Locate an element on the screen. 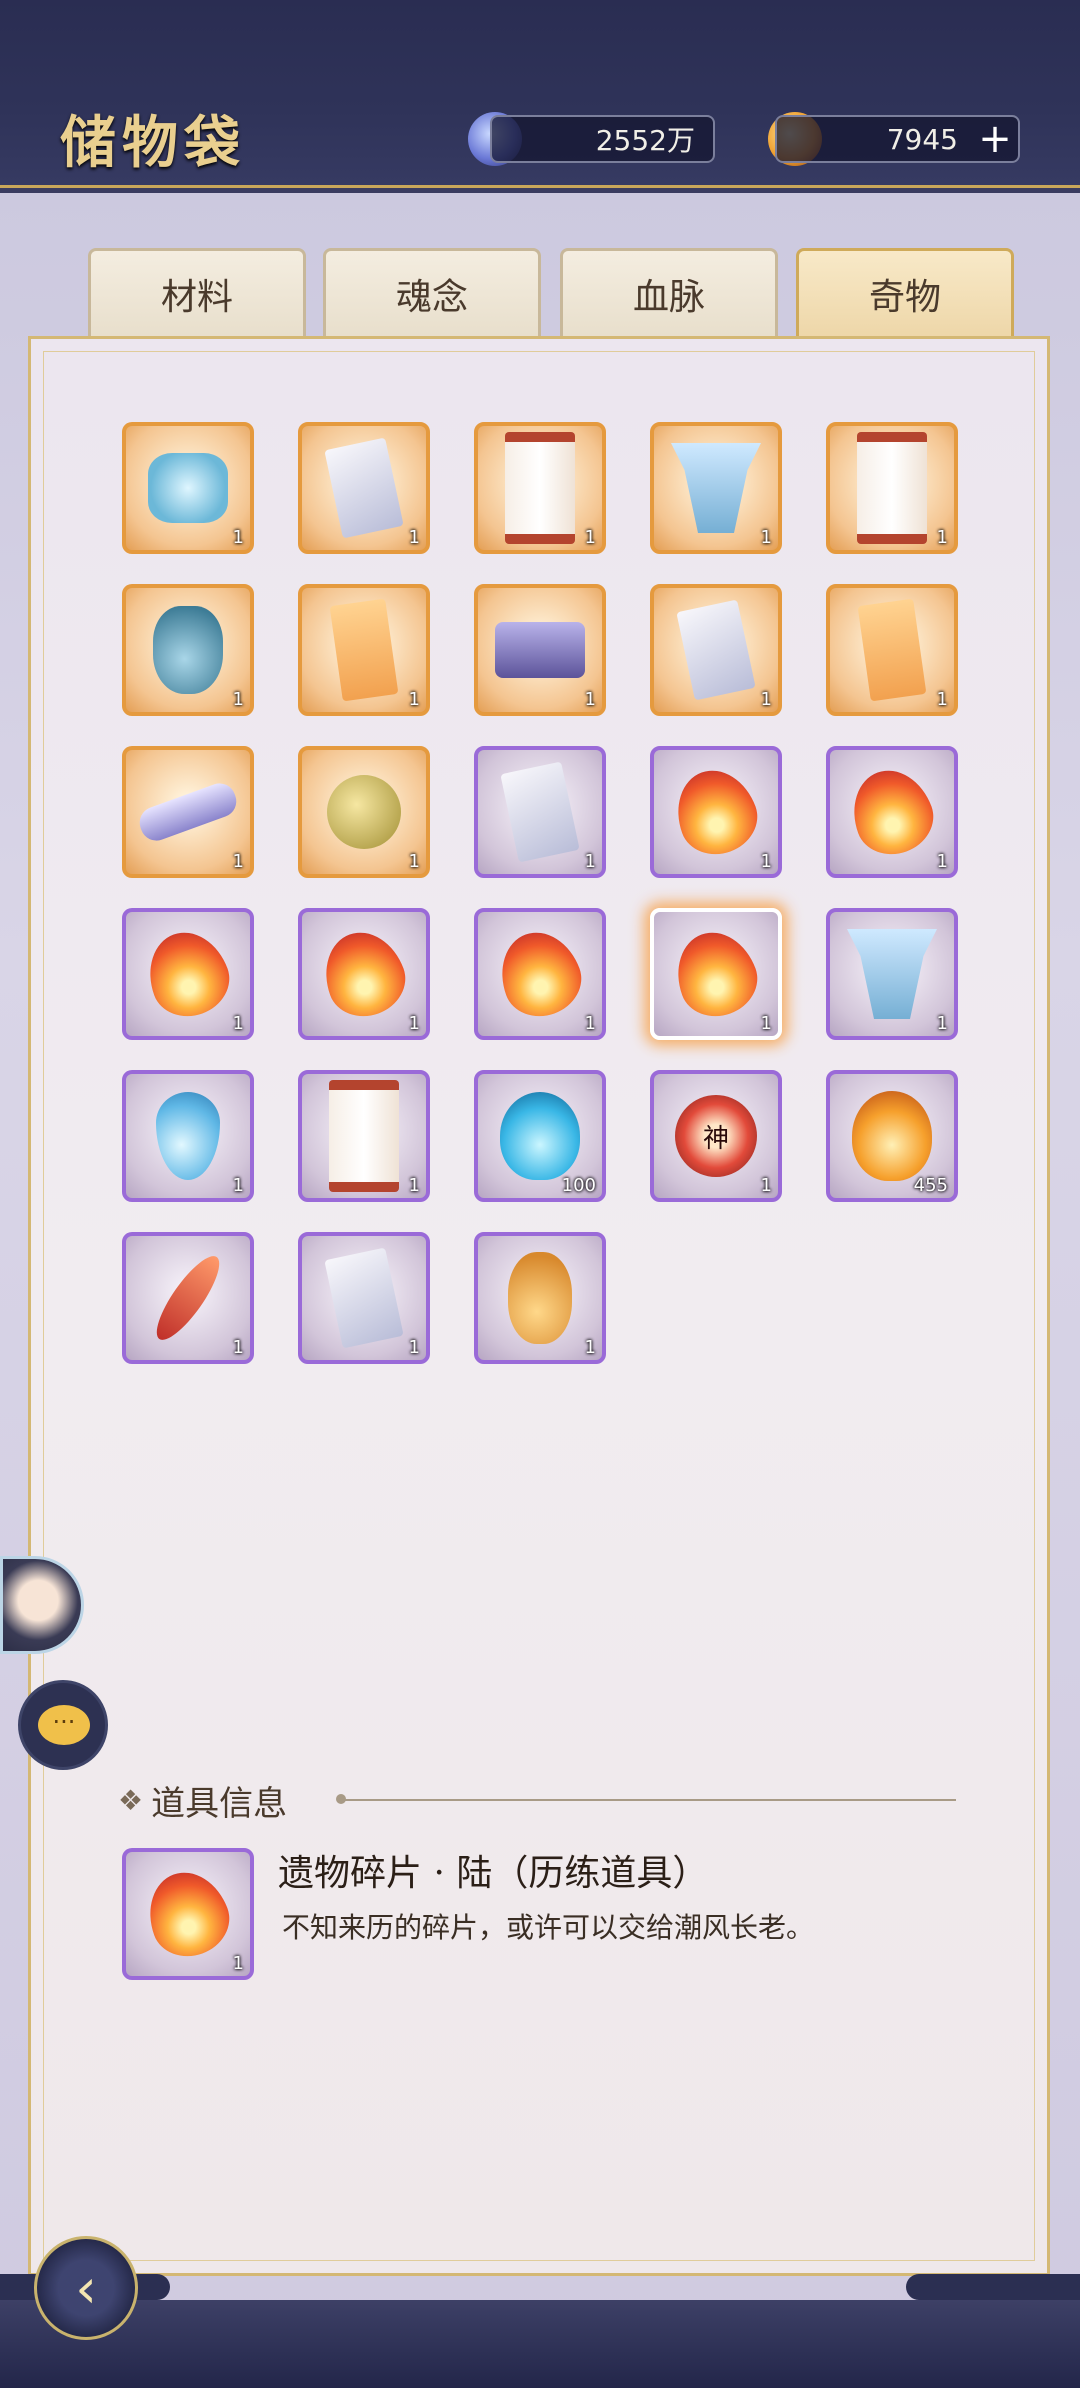 Image resolution: width=1080 pixels, height=2388 pixels. chat-button: ··· is located at coordinates (63, 1725).